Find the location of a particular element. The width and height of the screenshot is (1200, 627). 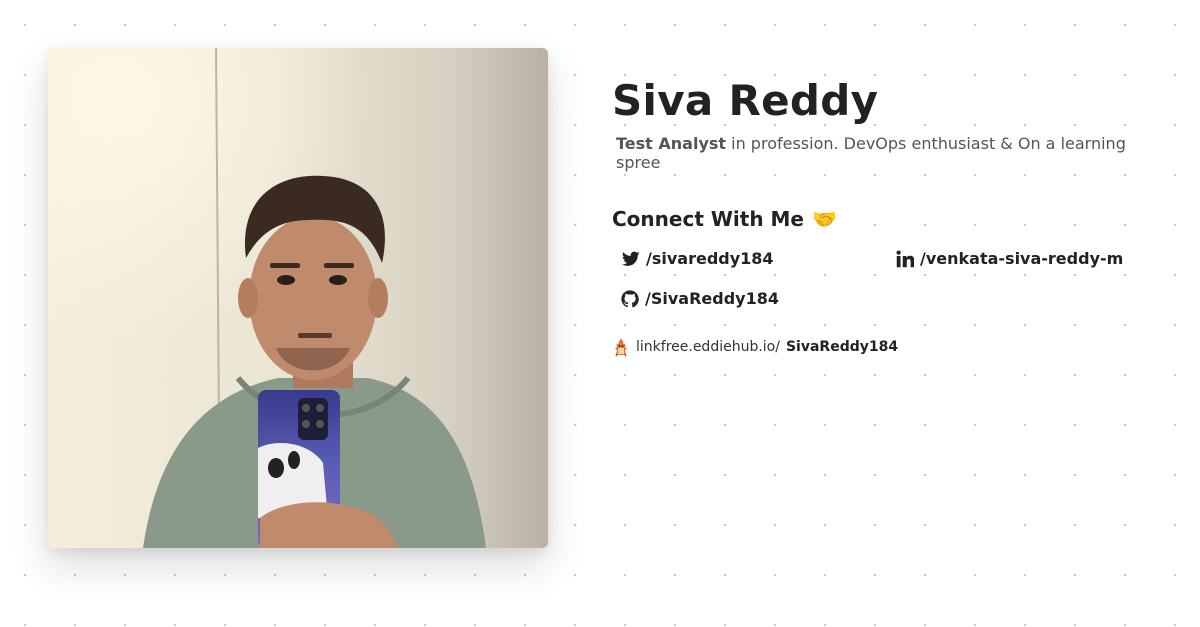

social-link-linkedin: /venkata-siva-reddy-m is located at coordinates (1009, 258).